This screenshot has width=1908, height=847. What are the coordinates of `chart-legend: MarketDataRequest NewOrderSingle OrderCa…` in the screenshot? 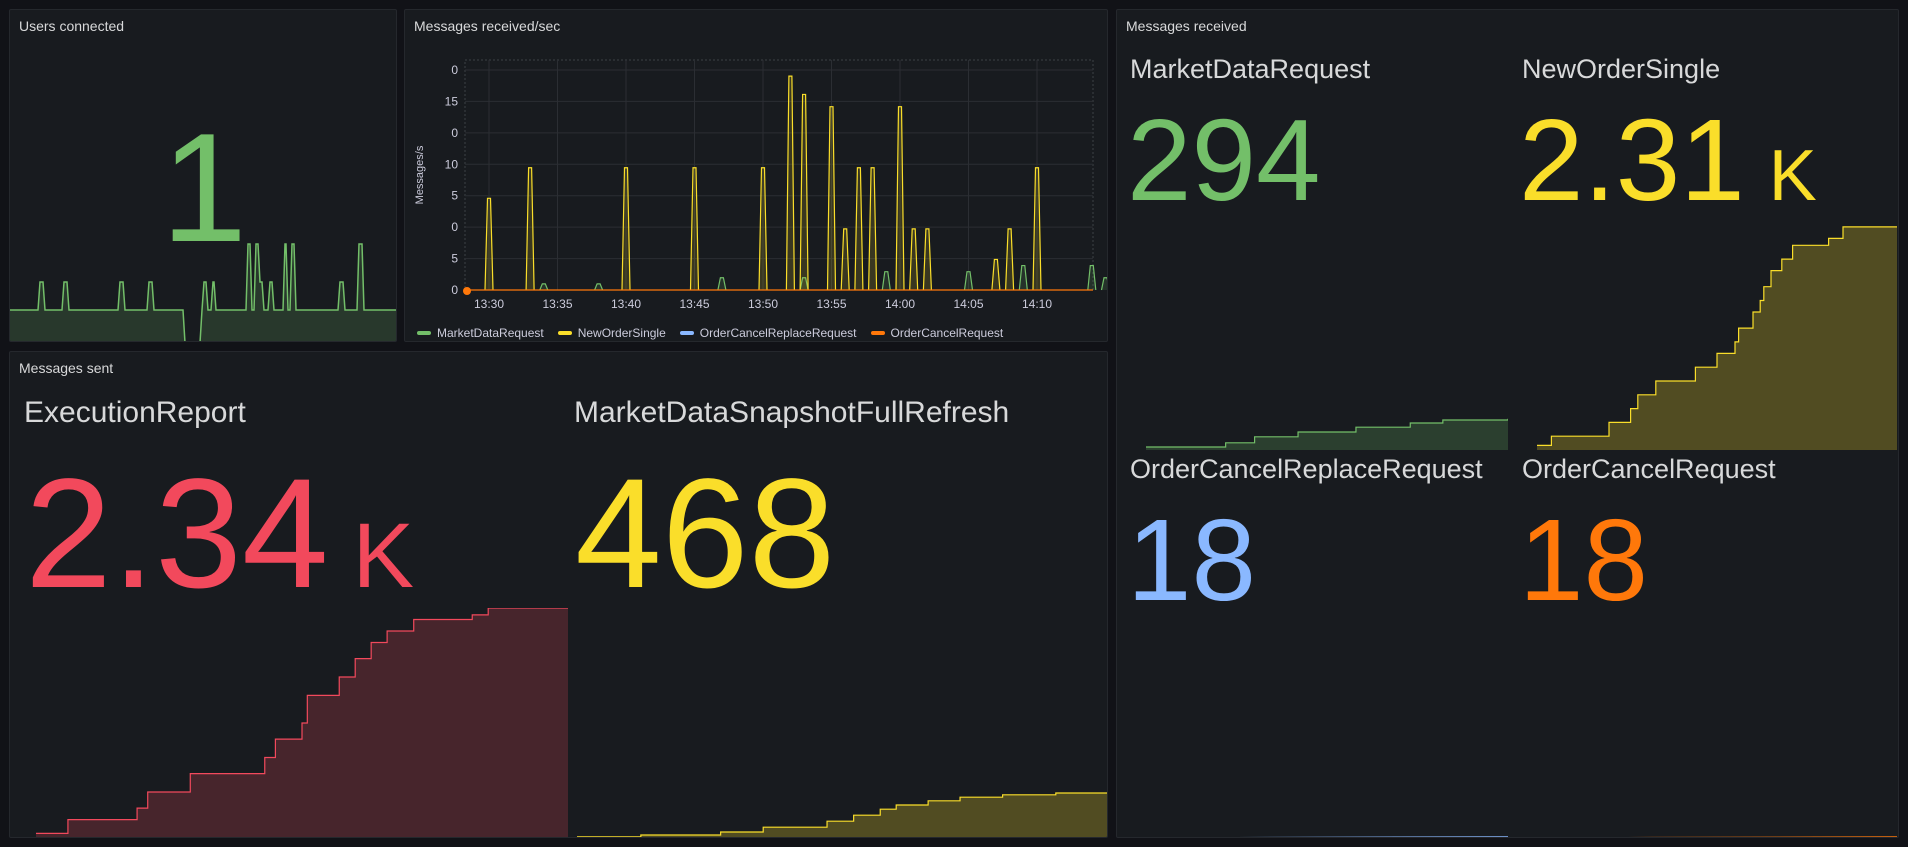 It's located at (710, 333).